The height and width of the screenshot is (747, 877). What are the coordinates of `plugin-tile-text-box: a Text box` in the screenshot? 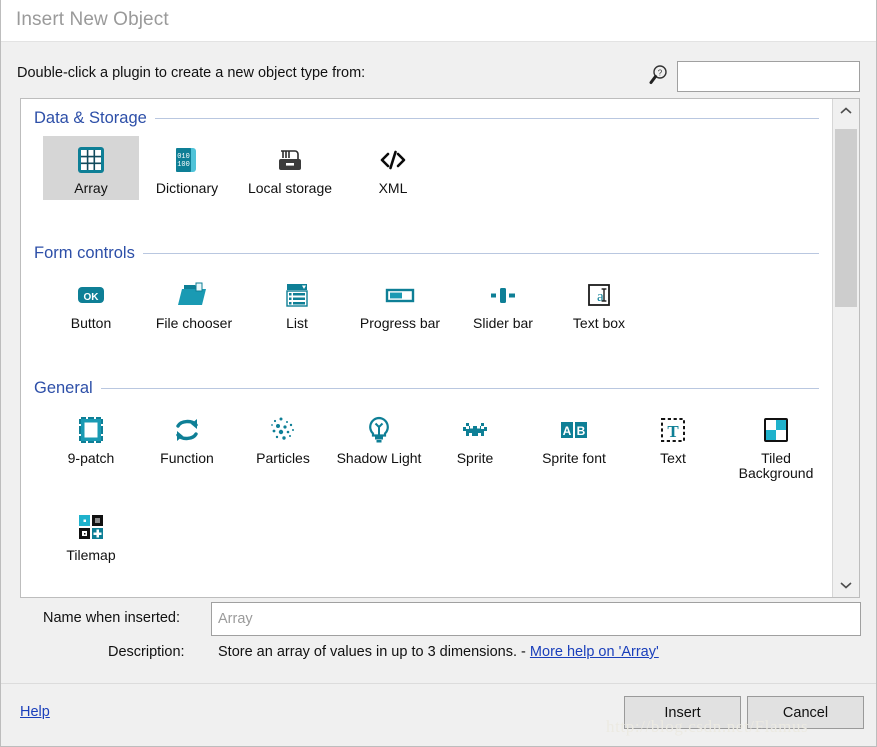 It's located at (599, 303).